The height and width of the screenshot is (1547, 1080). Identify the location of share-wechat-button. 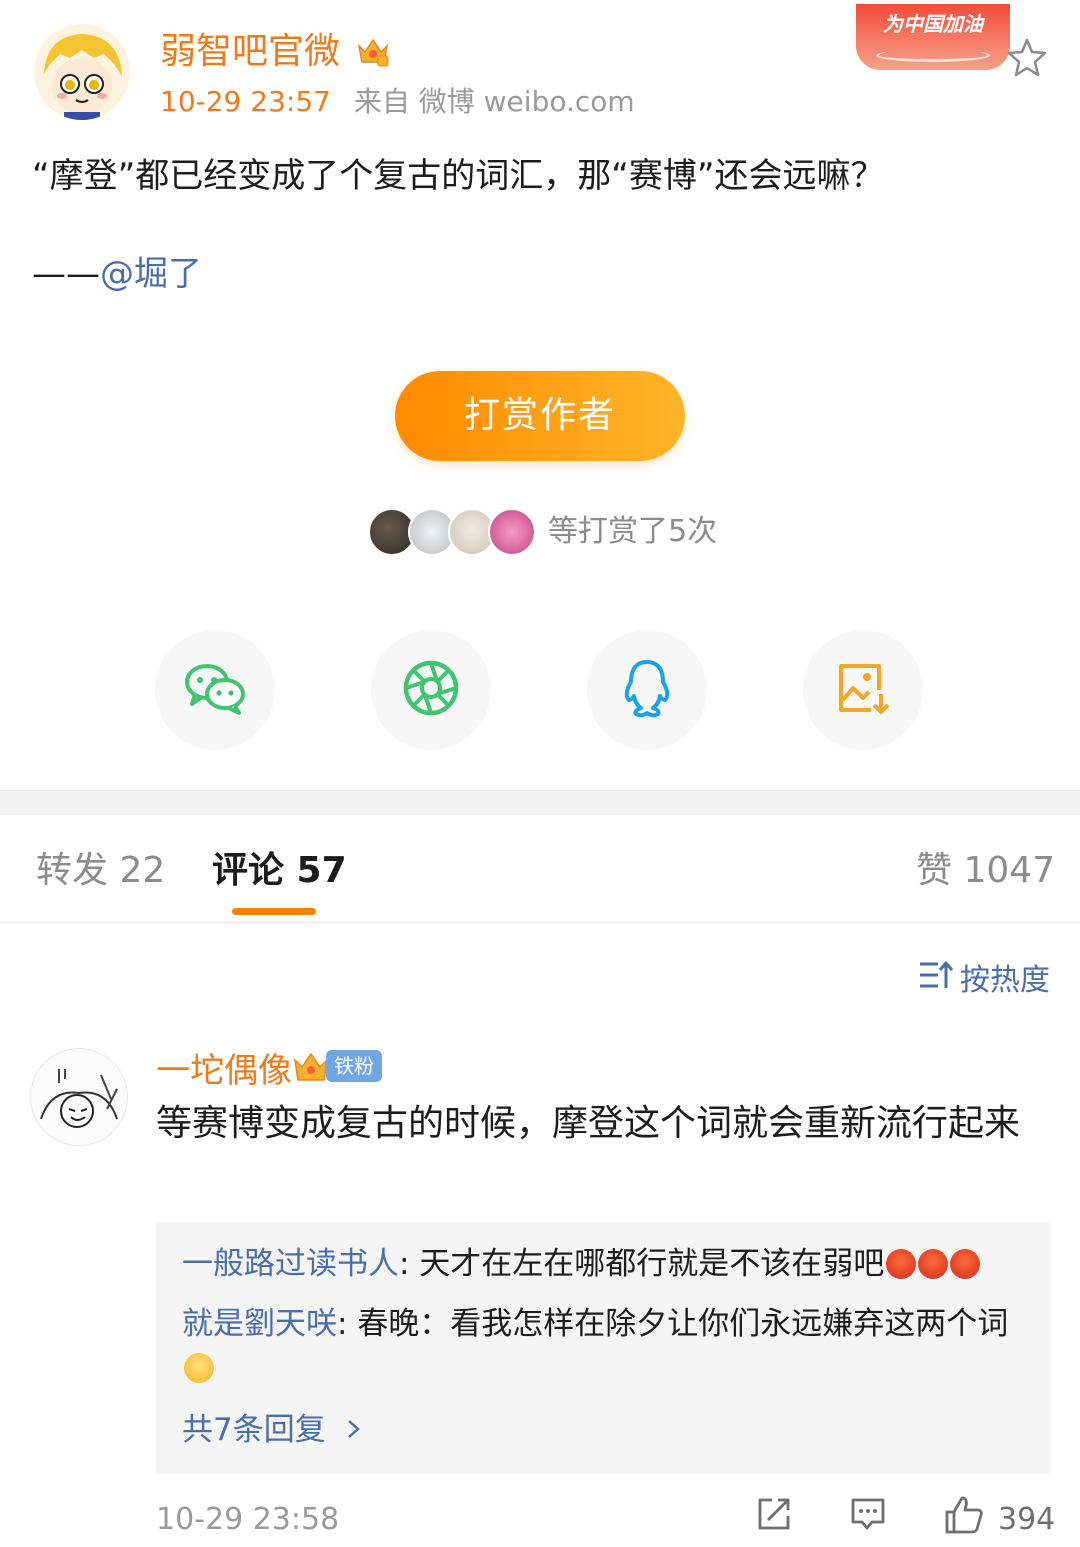
(215, 690).